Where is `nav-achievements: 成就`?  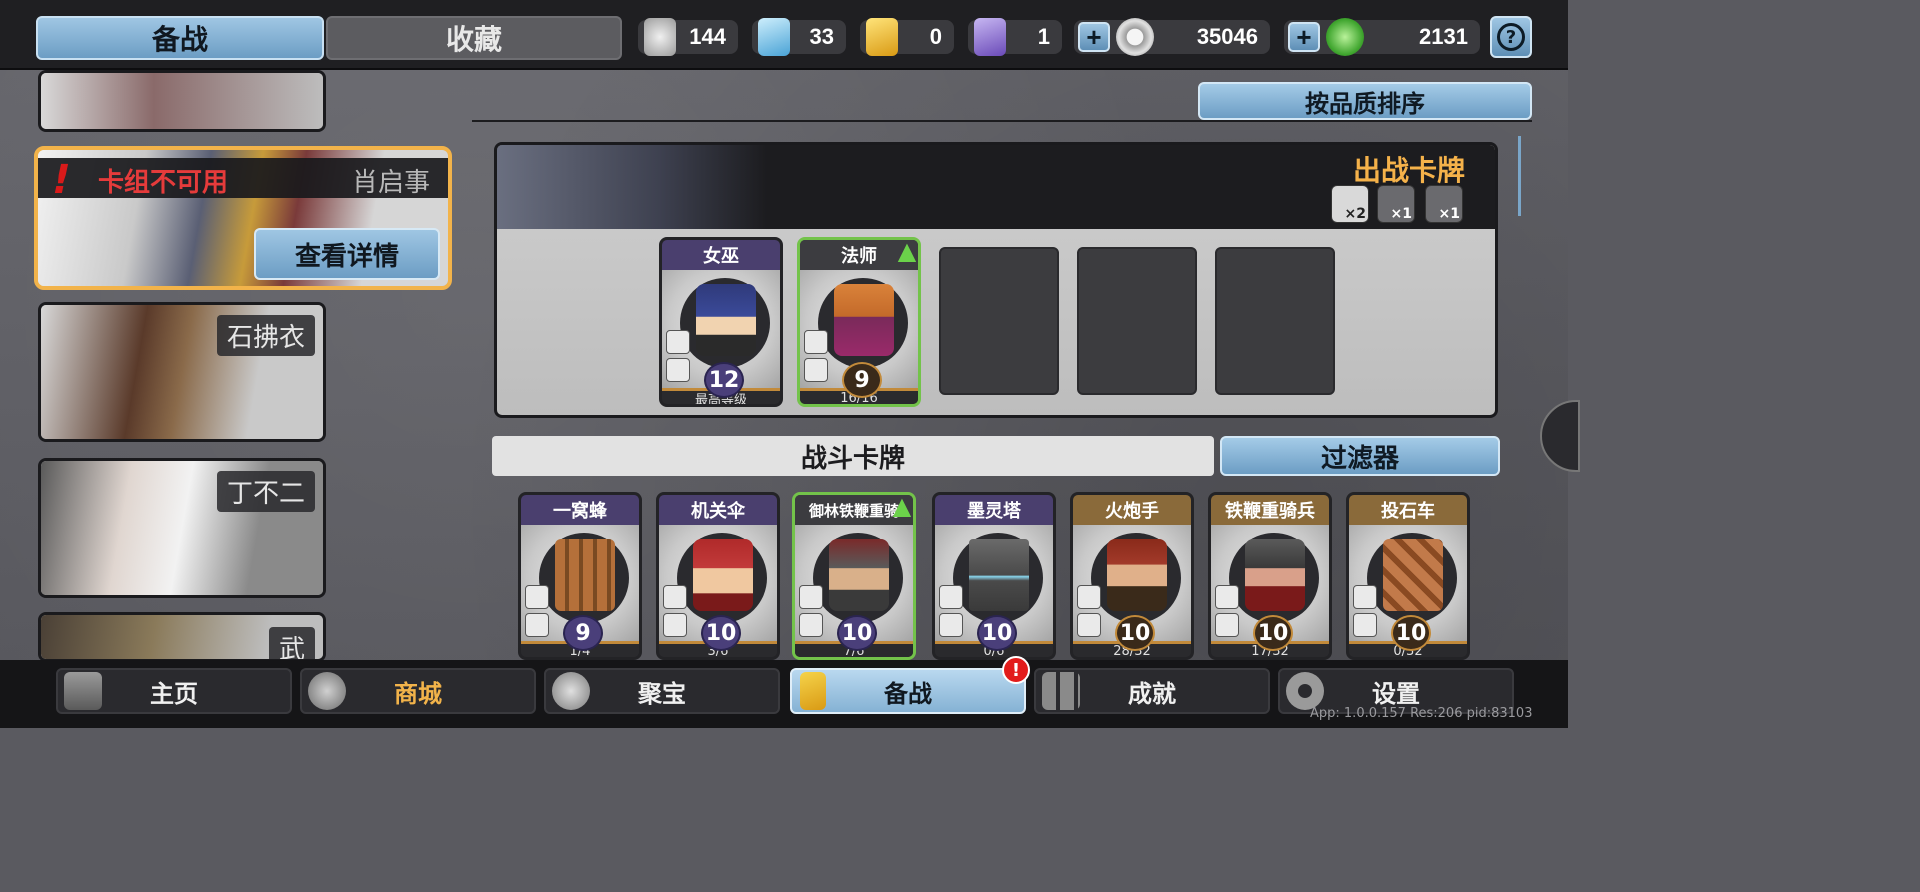 nav-achievements: 成就 is located at coordinates (1152, 691).